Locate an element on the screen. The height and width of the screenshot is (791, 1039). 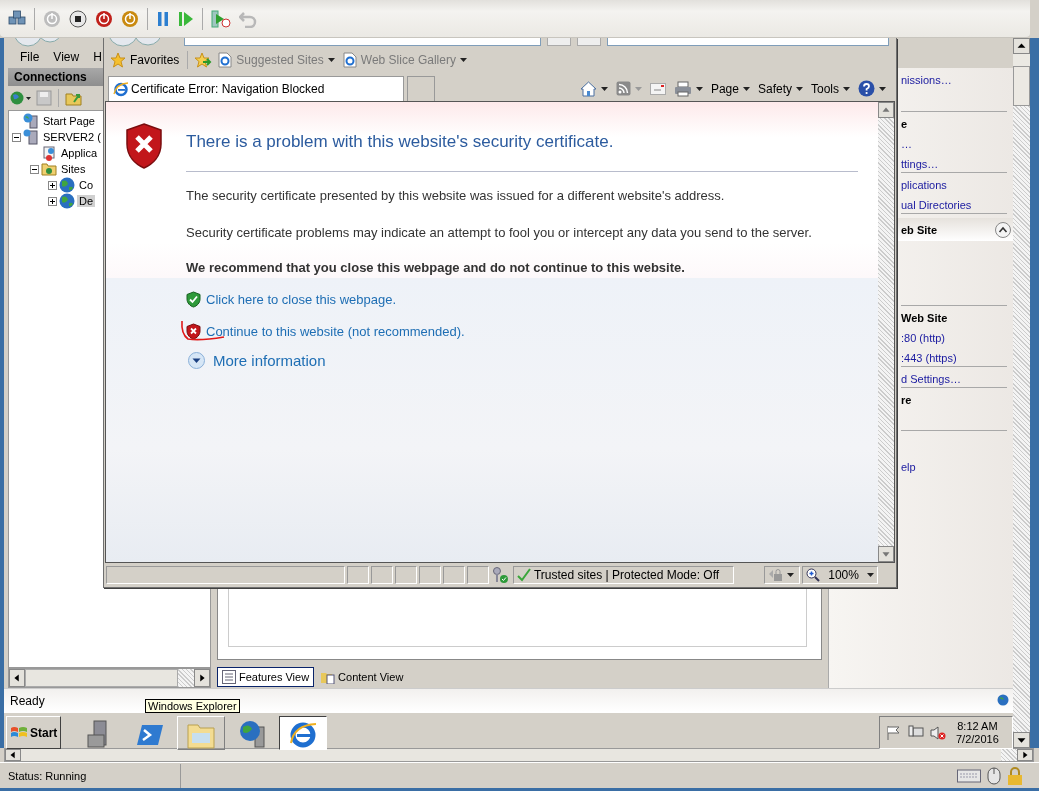
section-title: e is located at coordinates (904, 123).